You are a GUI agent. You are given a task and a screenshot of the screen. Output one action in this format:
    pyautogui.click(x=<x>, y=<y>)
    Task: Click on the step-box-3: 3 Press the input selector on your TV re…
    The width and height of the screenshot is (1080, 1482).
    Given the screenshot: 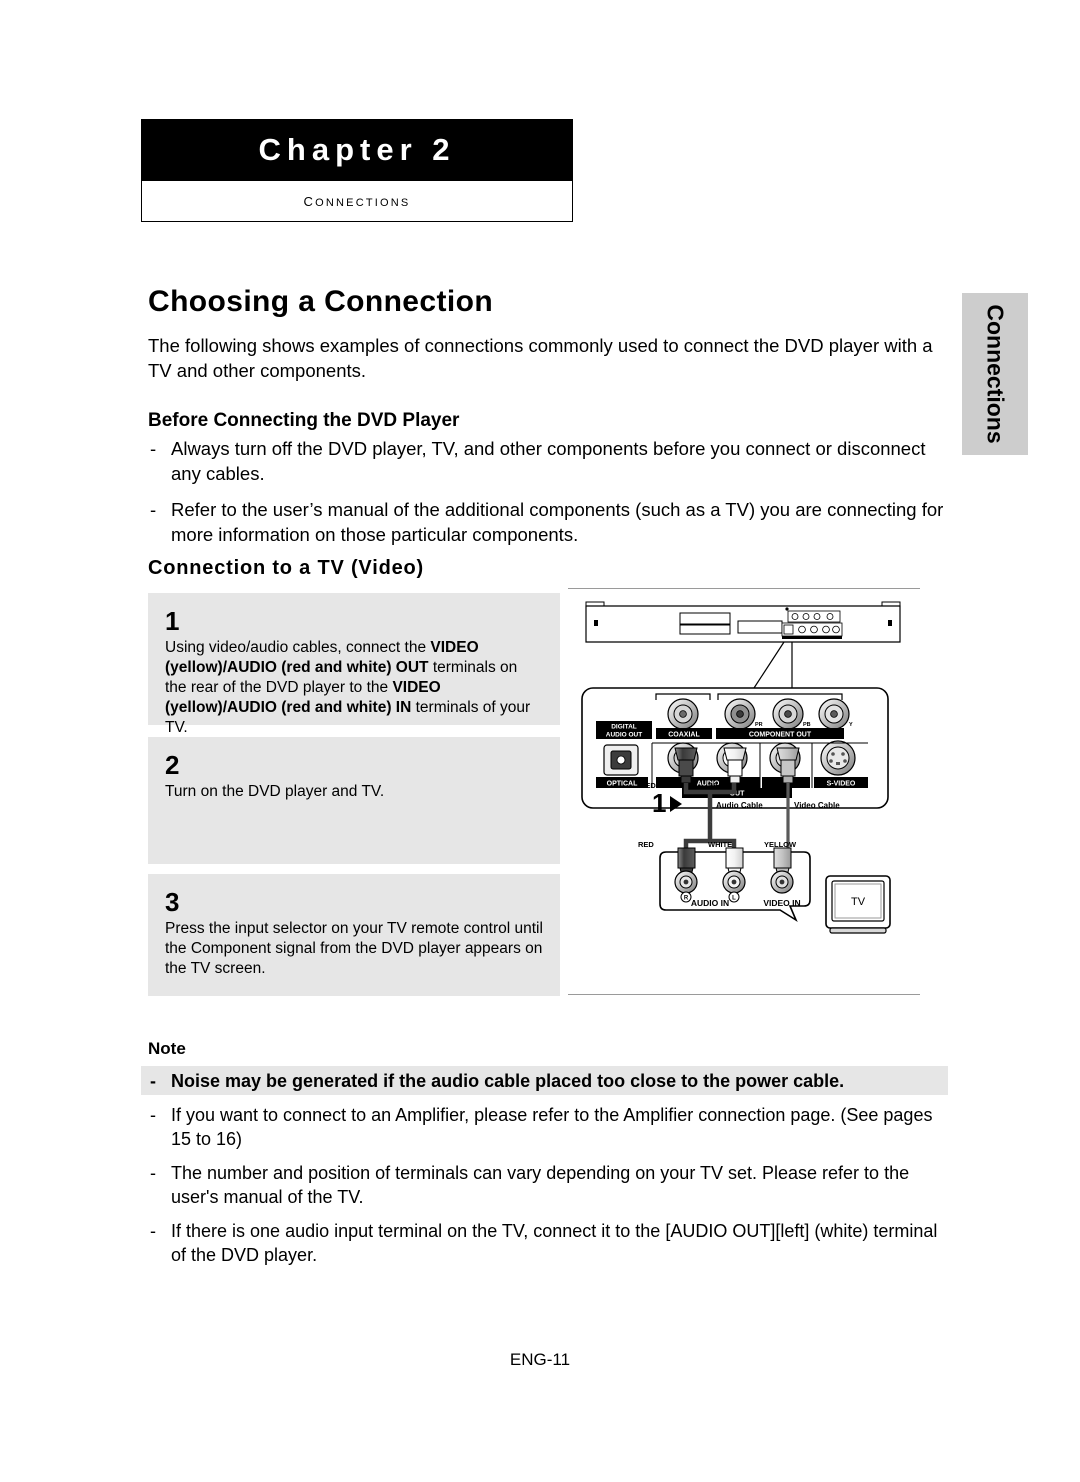 What is the action you would take?
    pyautogui.click(x=354, y=935)
    